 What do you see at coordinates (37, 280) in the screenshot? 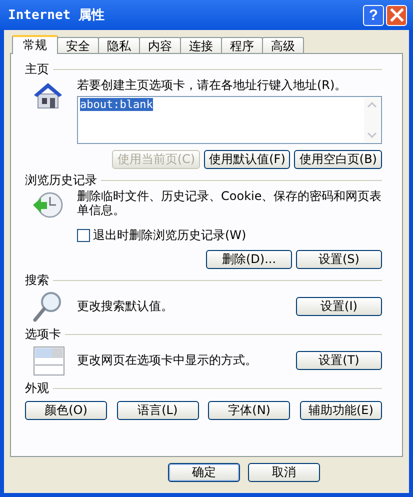
I see `section-heading: 搜索` at bounding box center [37, 280].